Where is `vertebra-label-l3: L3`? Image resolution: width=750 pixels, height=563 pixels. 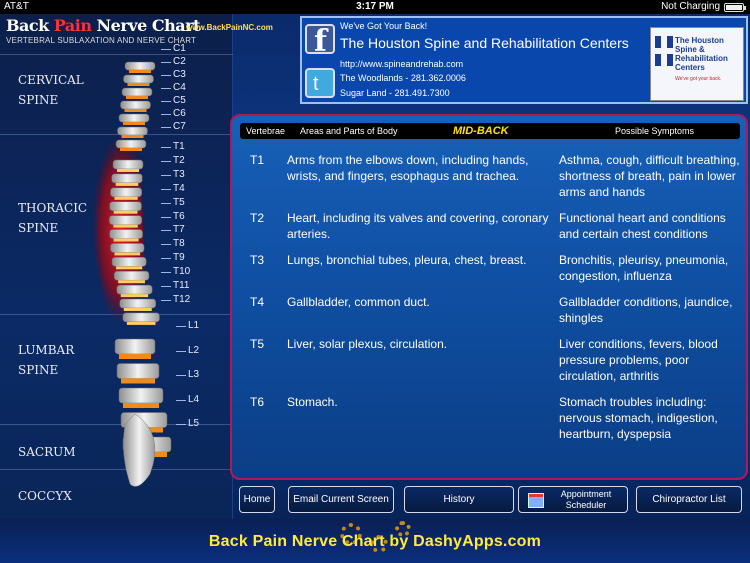
vertebra-label-l3: L3 is located at coordinates (187, 374).